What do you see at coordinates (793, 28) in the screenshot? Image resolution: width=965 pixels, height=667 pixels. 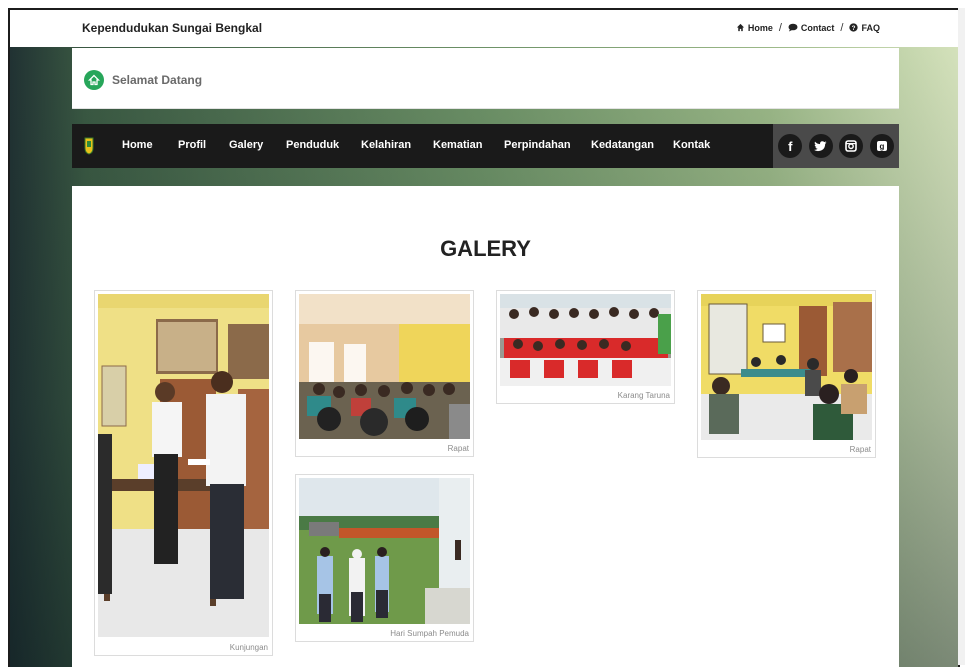 I see `comment-icon` at bounding box center [793, 28].